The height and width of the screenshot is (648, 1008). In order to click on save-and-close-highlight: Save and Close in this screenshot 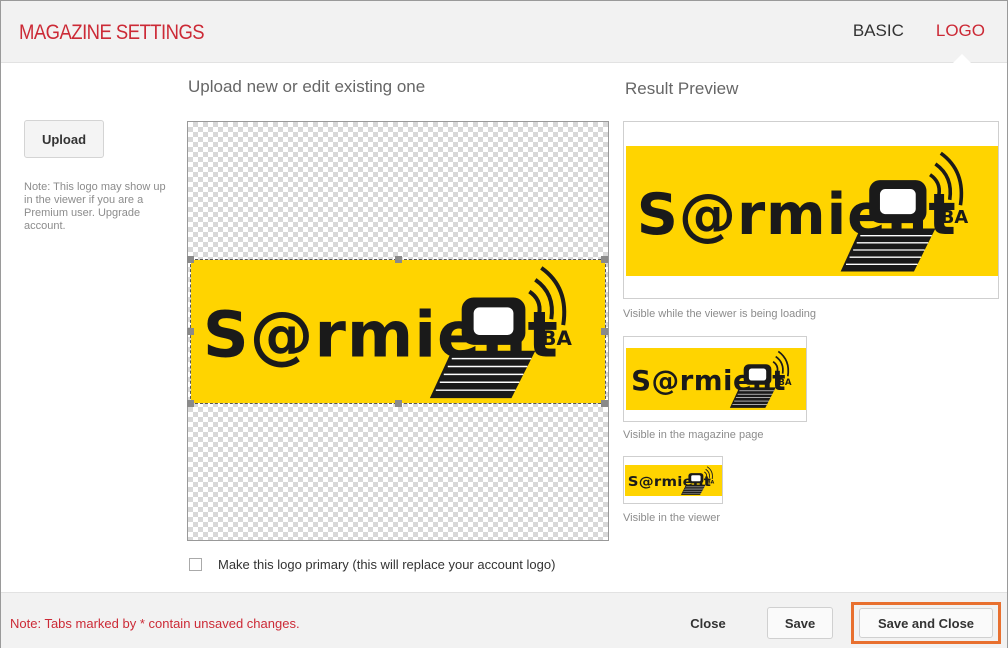, I will do `click(926, 623)`.